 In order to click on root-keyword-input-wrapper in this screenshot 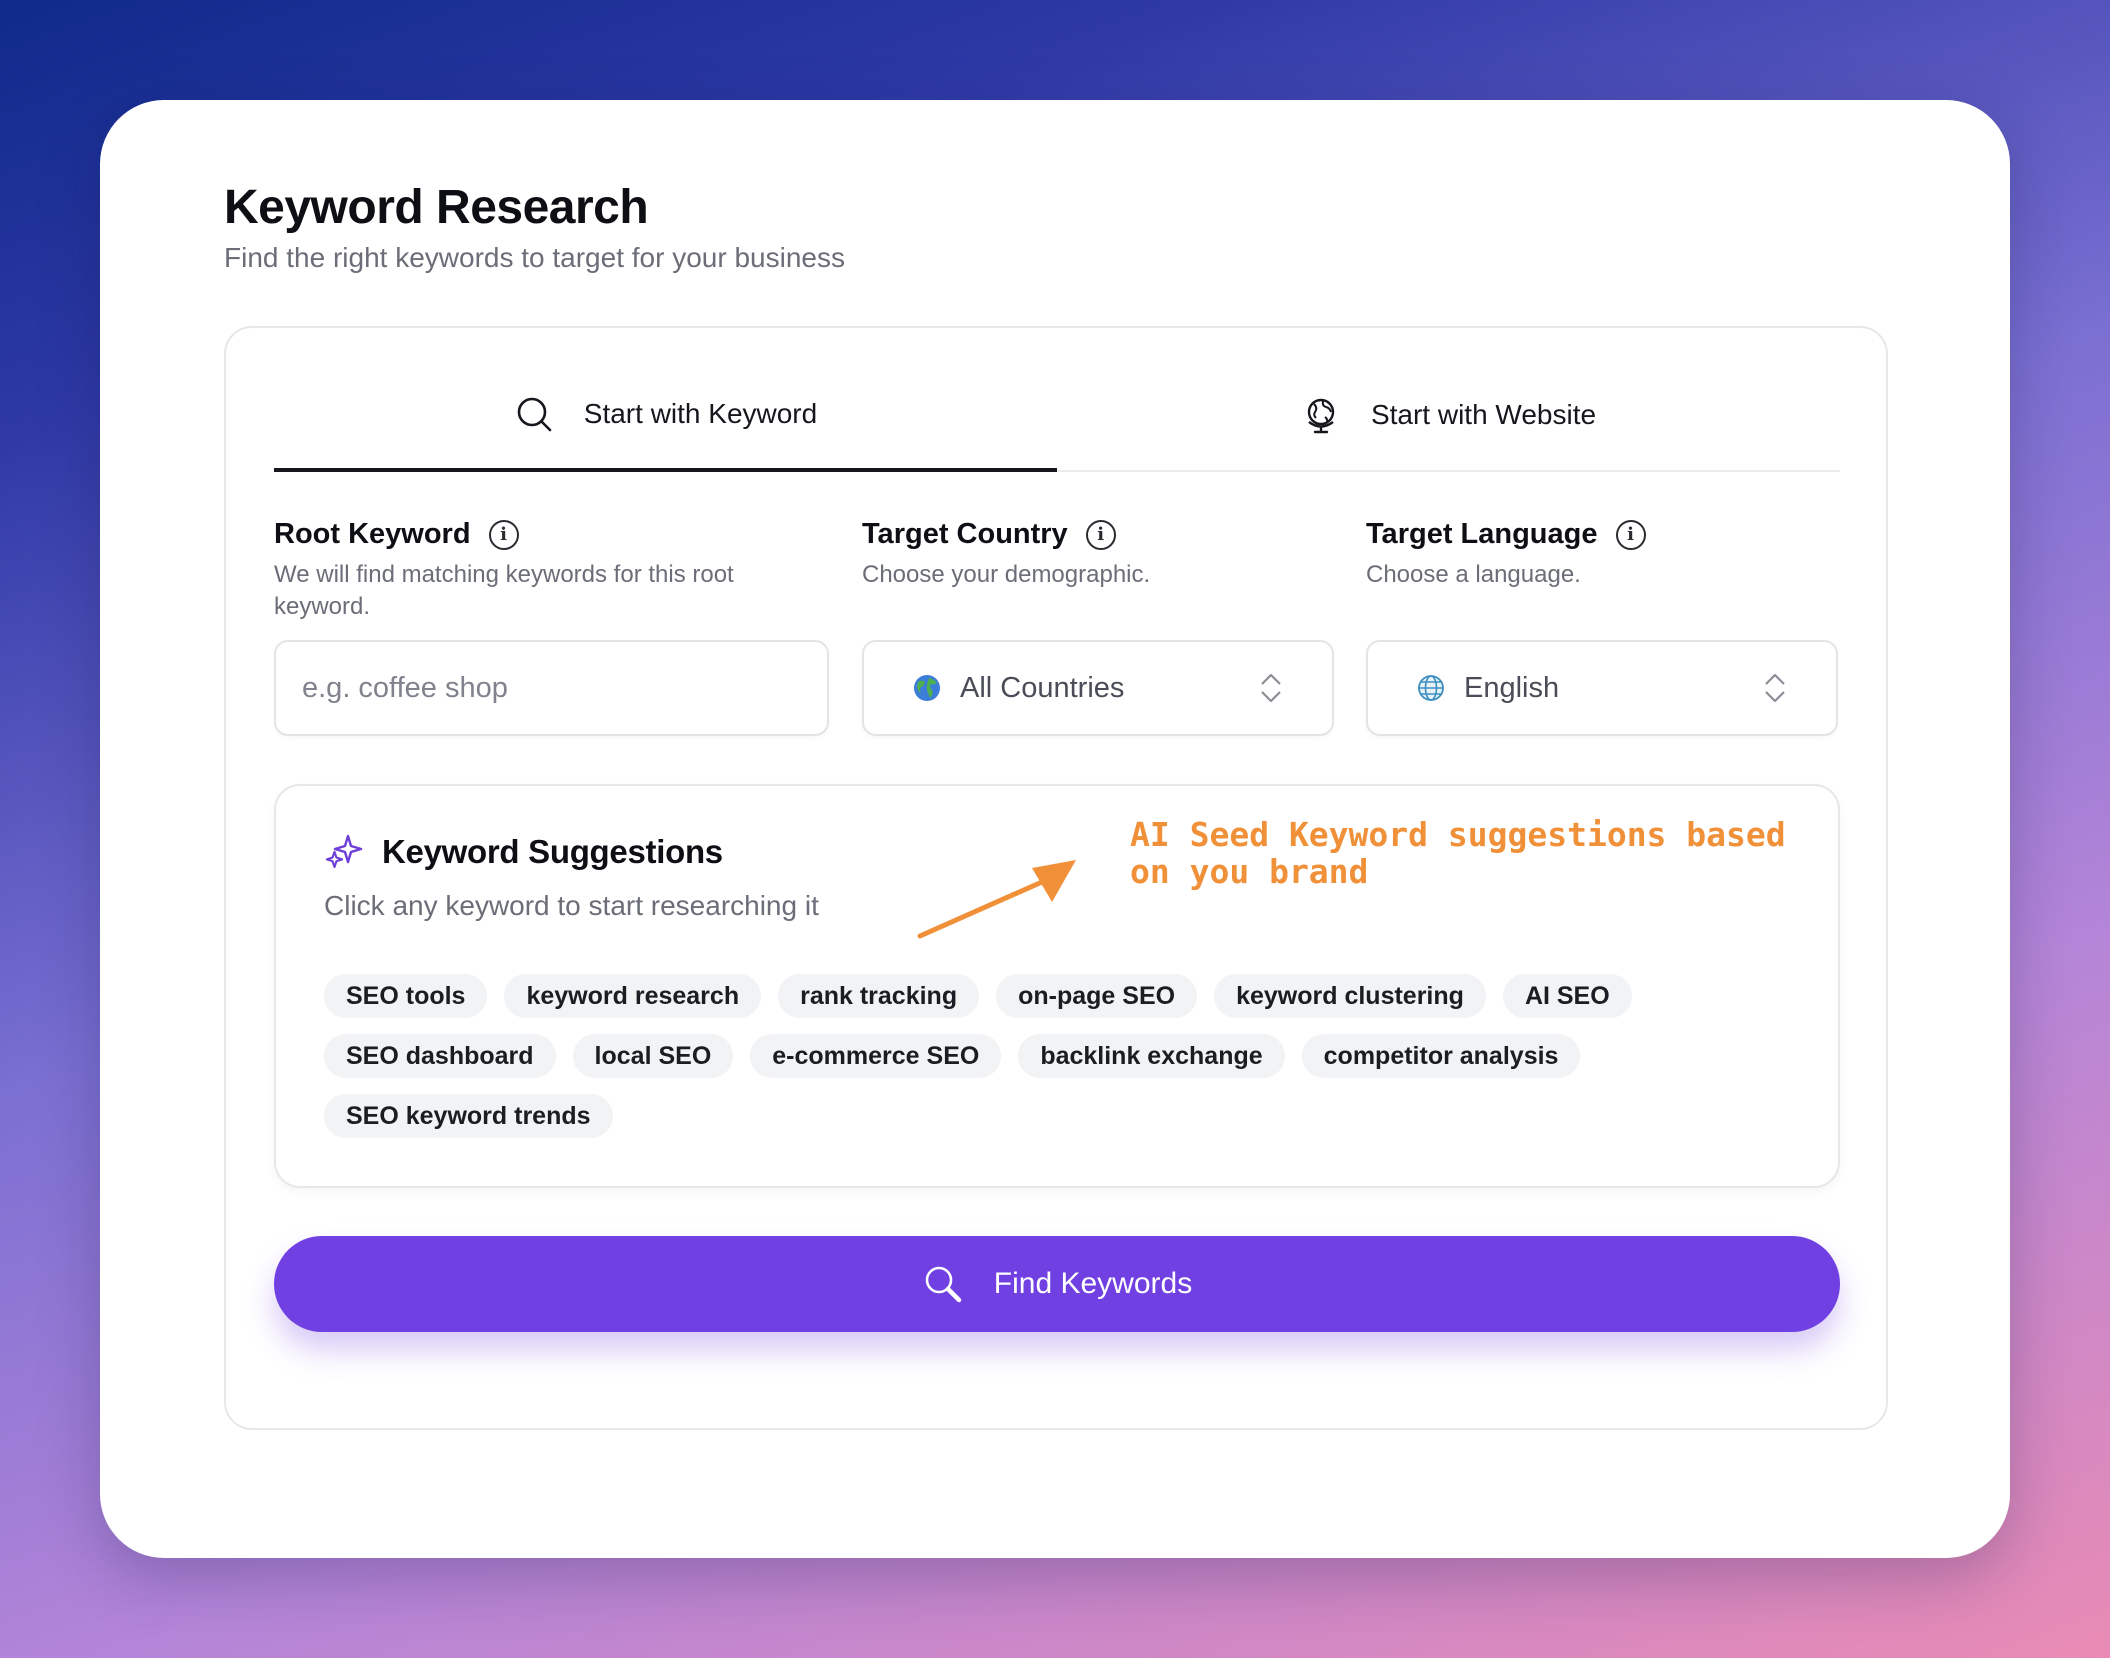, I will do `click(551, 688)`.